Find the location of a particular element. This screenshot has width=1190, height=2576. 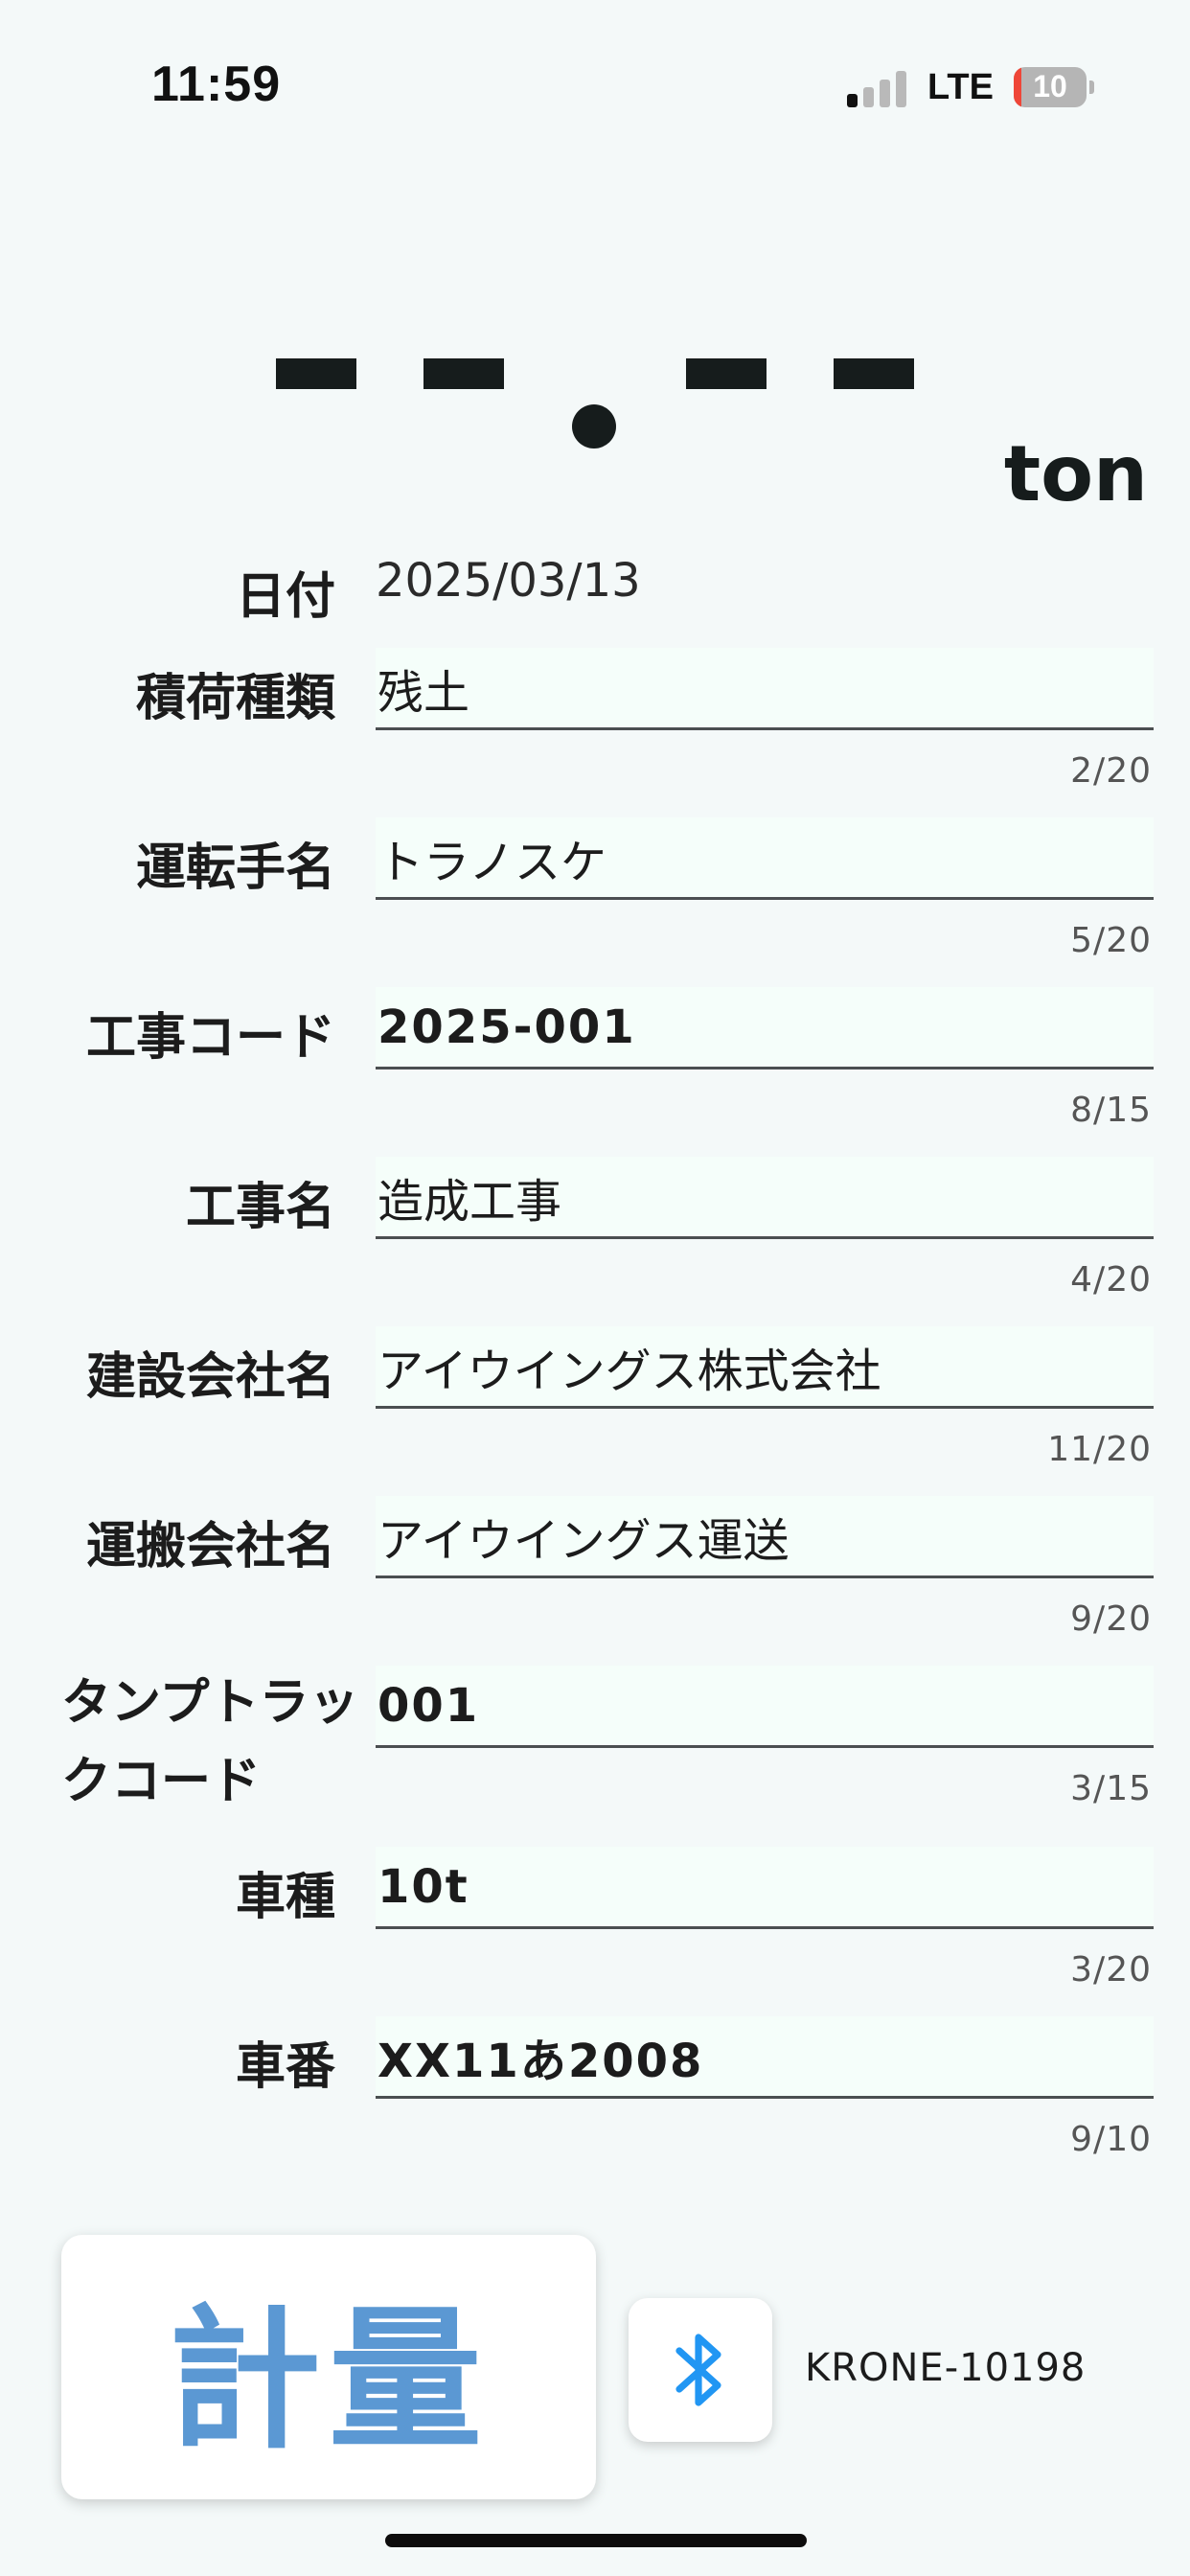

char-counter: 4/20 is located at coordinates (1111, 1280).